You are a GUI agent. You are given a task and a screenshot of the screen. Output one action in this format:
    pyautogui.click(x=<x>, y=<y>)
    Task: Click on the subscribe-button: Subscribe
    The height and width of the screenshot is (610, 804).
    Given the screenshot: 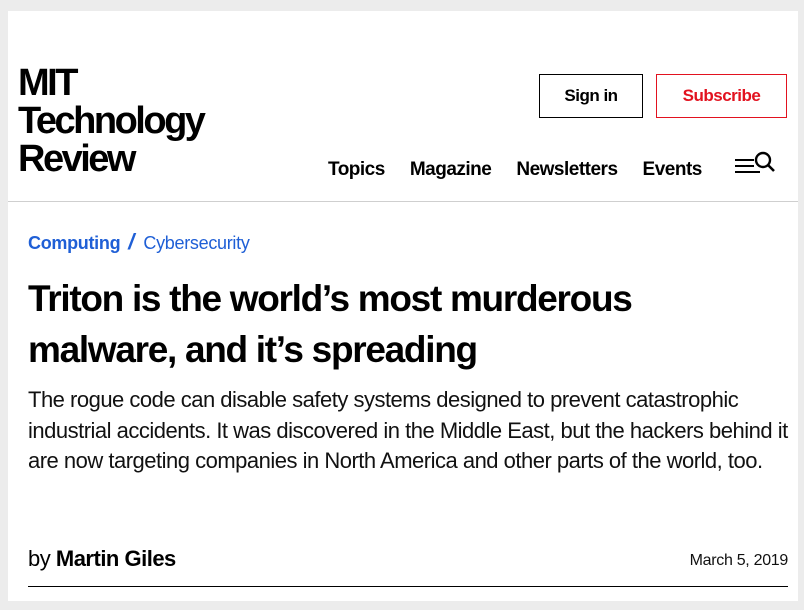 What is the action you would take?
    pyautogui.click(x=721, y=96)
    